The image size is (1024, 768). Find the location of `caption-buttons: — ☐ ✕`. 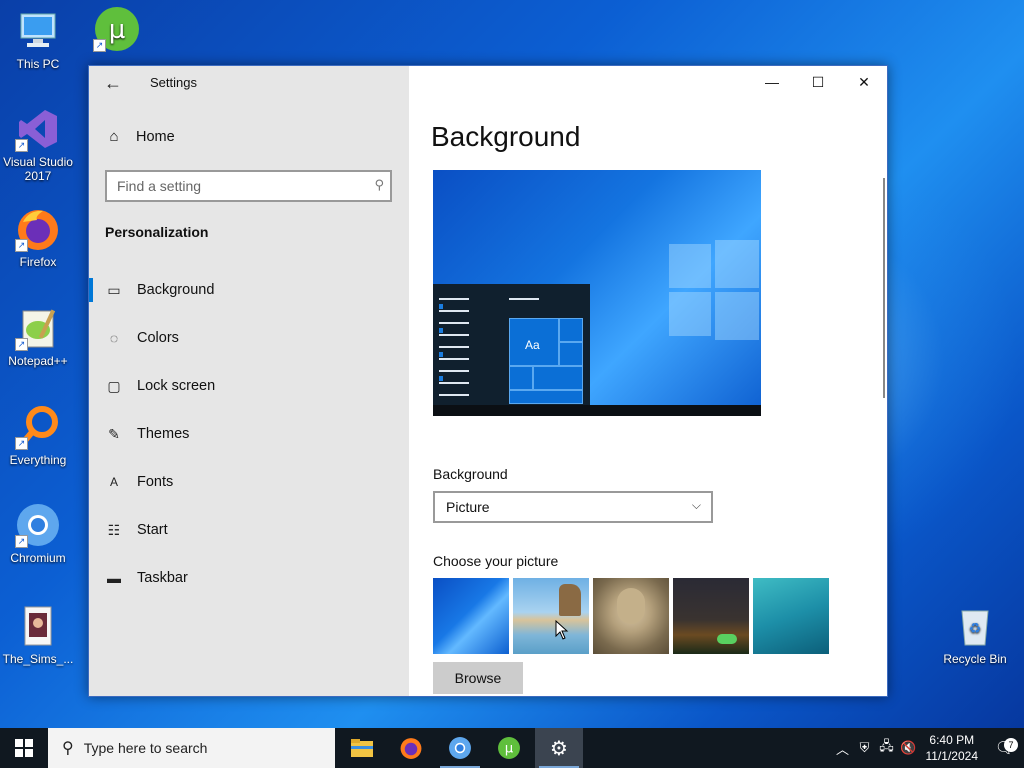

caption-buttons: — ☐ ✕ is located at coordinates (818, 82).